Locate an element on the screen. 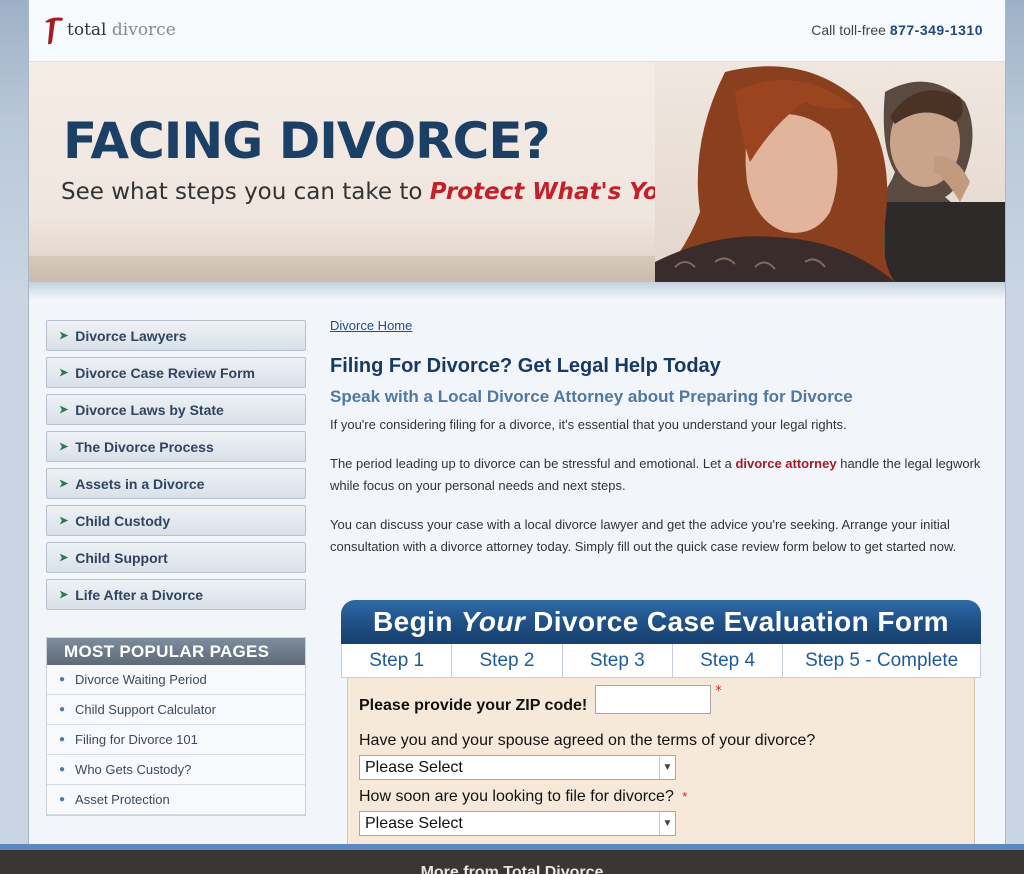 This screenshot has width=1024, height=874. sidebar-item-label: Divorce Case Review Form is located at coordinates (165, 372).